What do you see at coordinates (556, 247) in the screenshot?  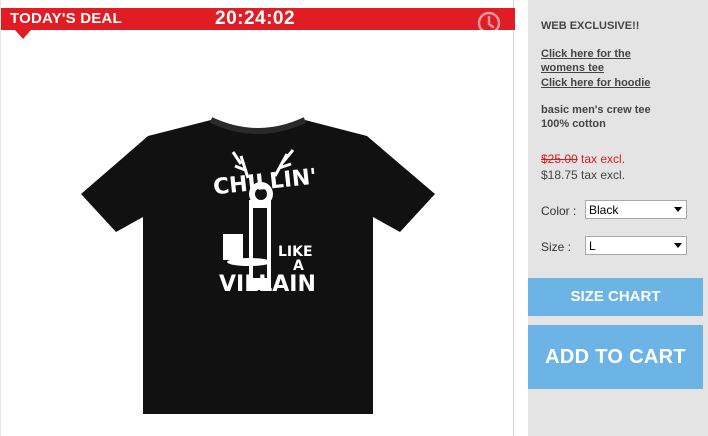 I see `size-label: Size :` at bounding box center [556, 247].